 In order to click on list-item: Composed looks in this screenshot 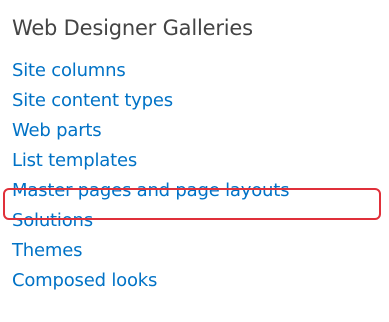, I will do `click(150, 283)`.